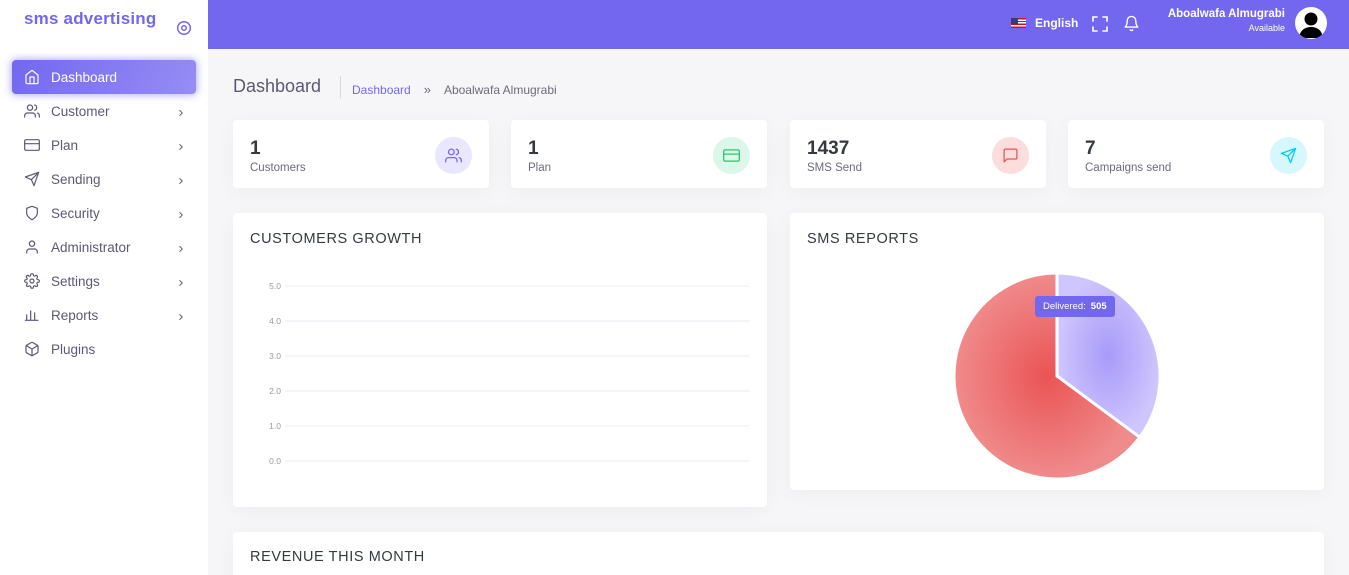  Describe the element at coordinates (1098, 306) in the screenshot. I see `tooltip-value: 505` at that location.